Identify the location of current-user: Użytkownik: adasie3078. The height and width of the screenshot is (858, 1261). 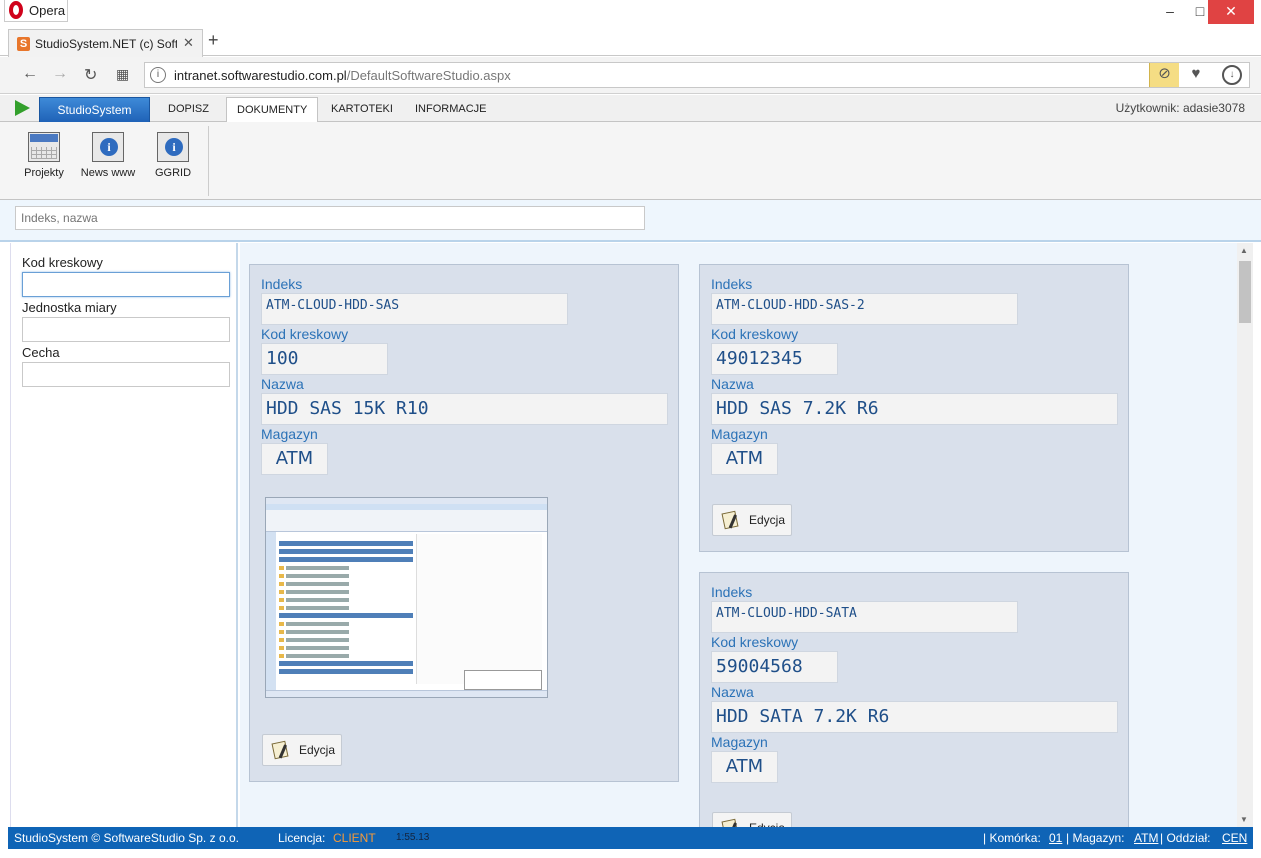
(1180, 108).